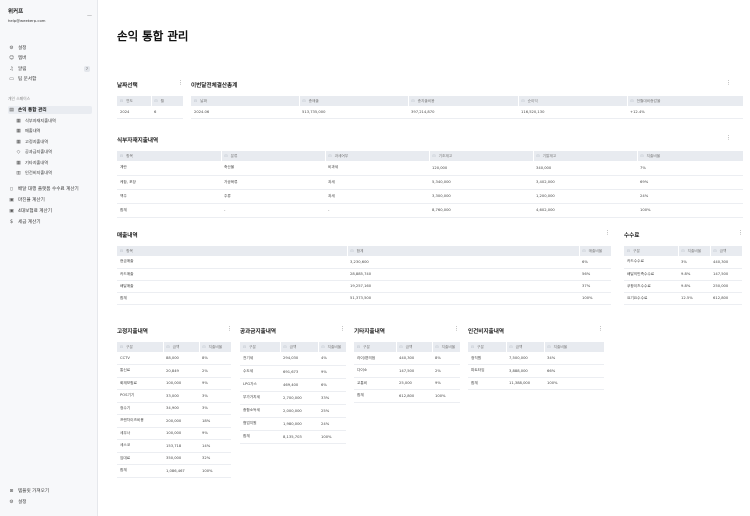  Describe the element at coordinates (50, 69) in the screenshot. I see `sidebar-item-notifications: ♫ 알림 7` at that location.